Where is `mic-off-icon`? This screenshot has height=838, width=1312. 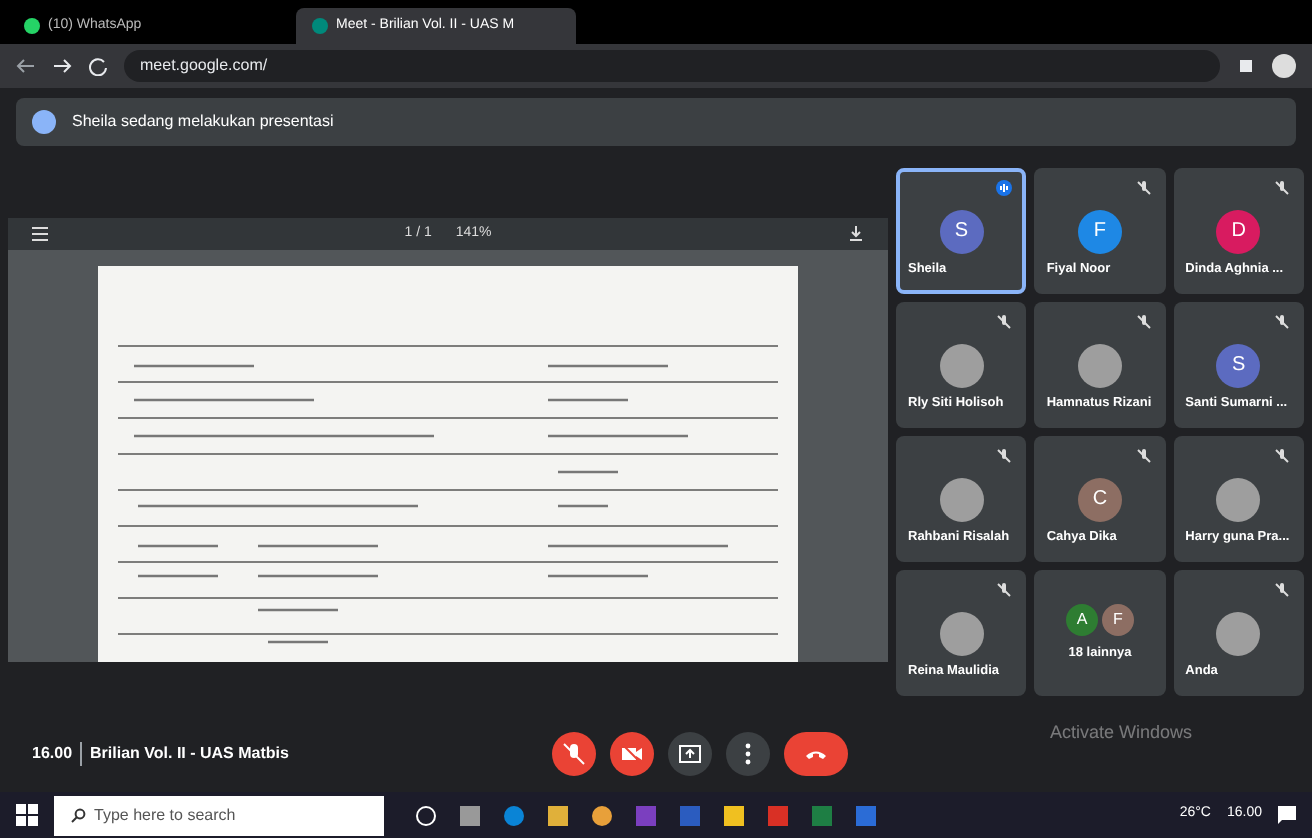
mic-off-icon is located at coordinates (574, 754).